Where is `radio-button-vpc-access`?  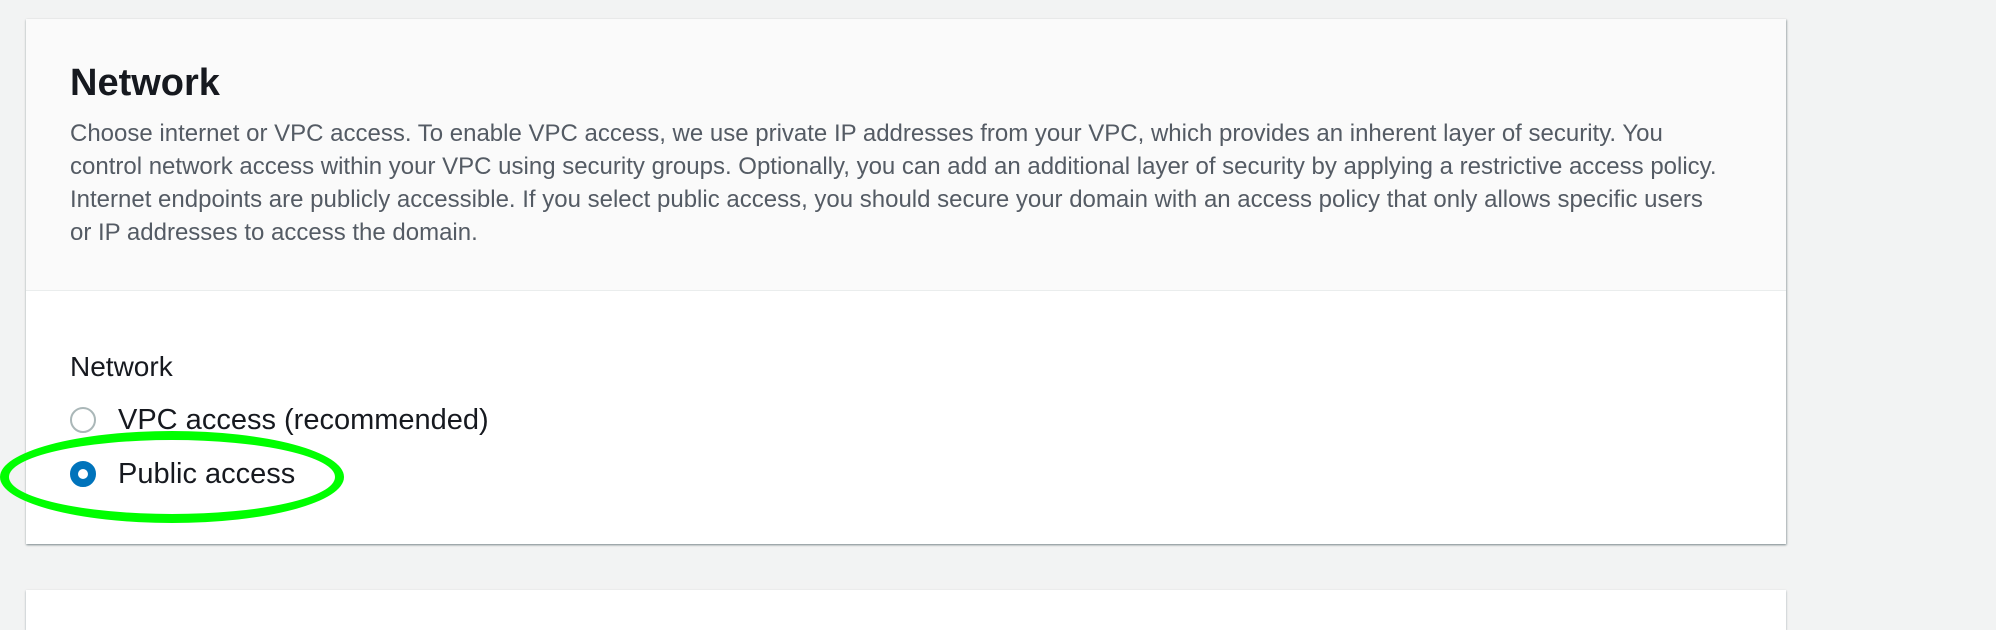
radio-button-vpc-access is located at coordinates (83, 420).